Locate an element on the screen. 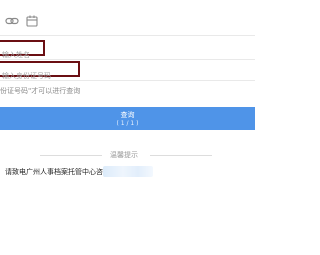 Image resolution: width=320 pixels, height=255 pixels. notice-line-left is located at coordinates (71, 155).